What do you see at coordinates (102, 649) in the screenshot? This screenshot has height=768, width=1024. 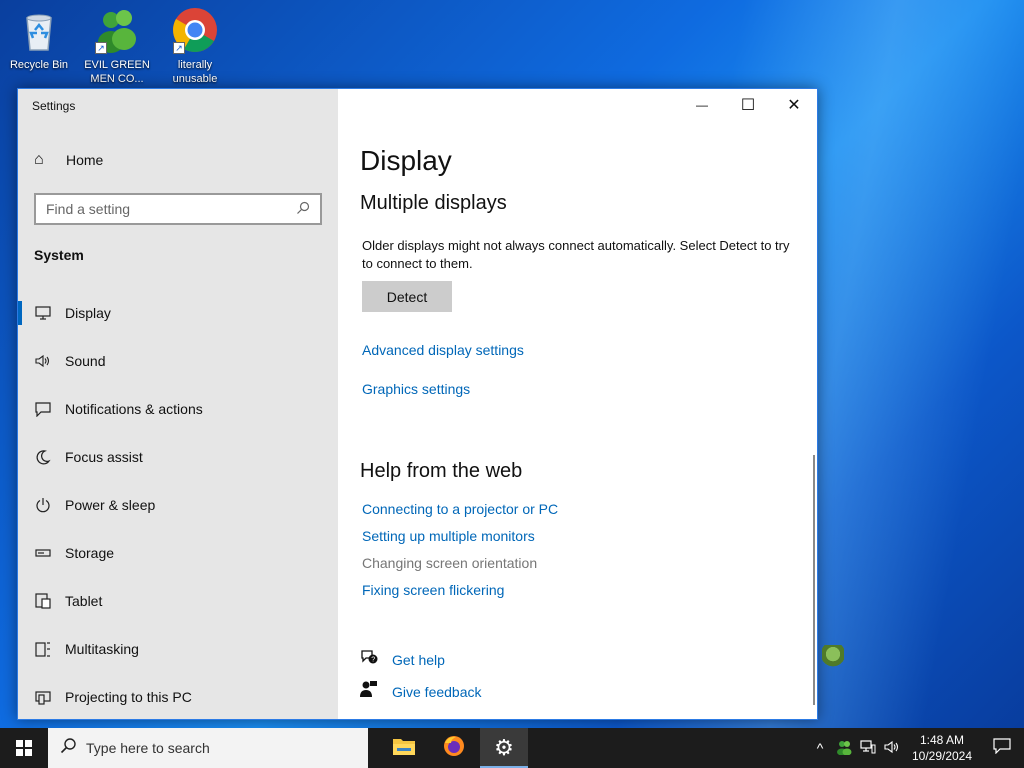 I see `sidebar-item-label: Multitasking` at bounding box center [102, 649].